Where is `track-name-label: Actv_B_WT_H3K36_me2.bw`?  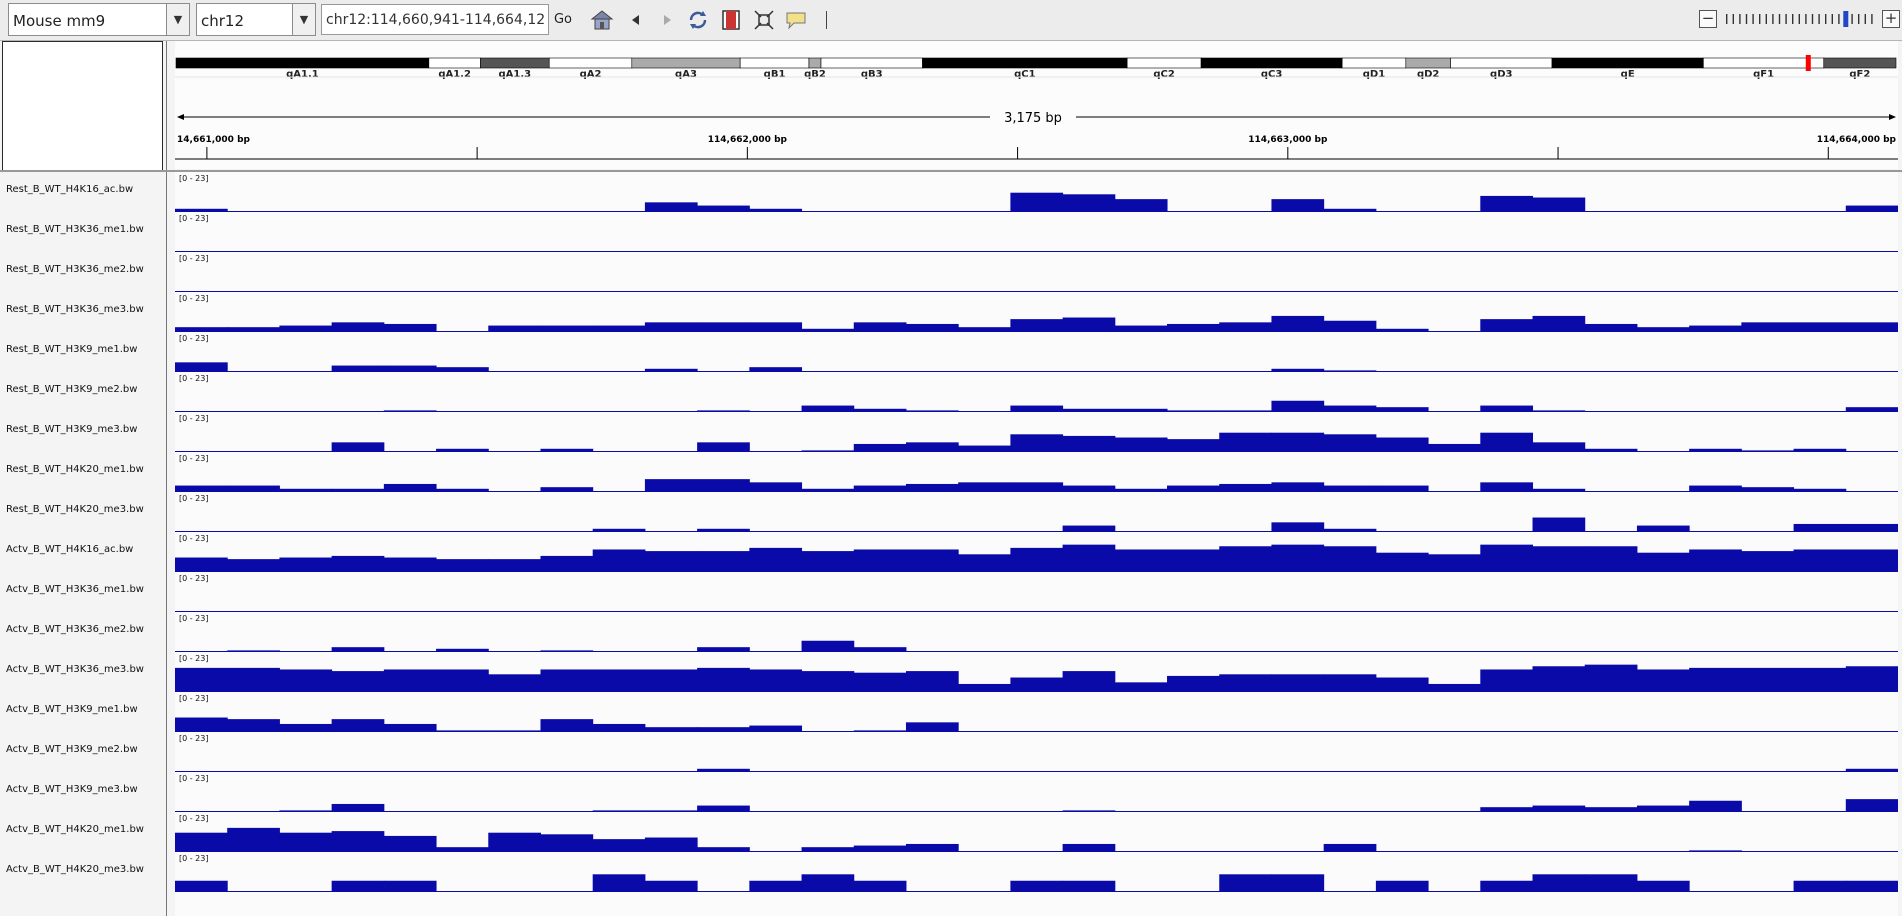 track-name-label: Actv_B_WT_H3K36_me2.bw is located at coordinates (75, 629).